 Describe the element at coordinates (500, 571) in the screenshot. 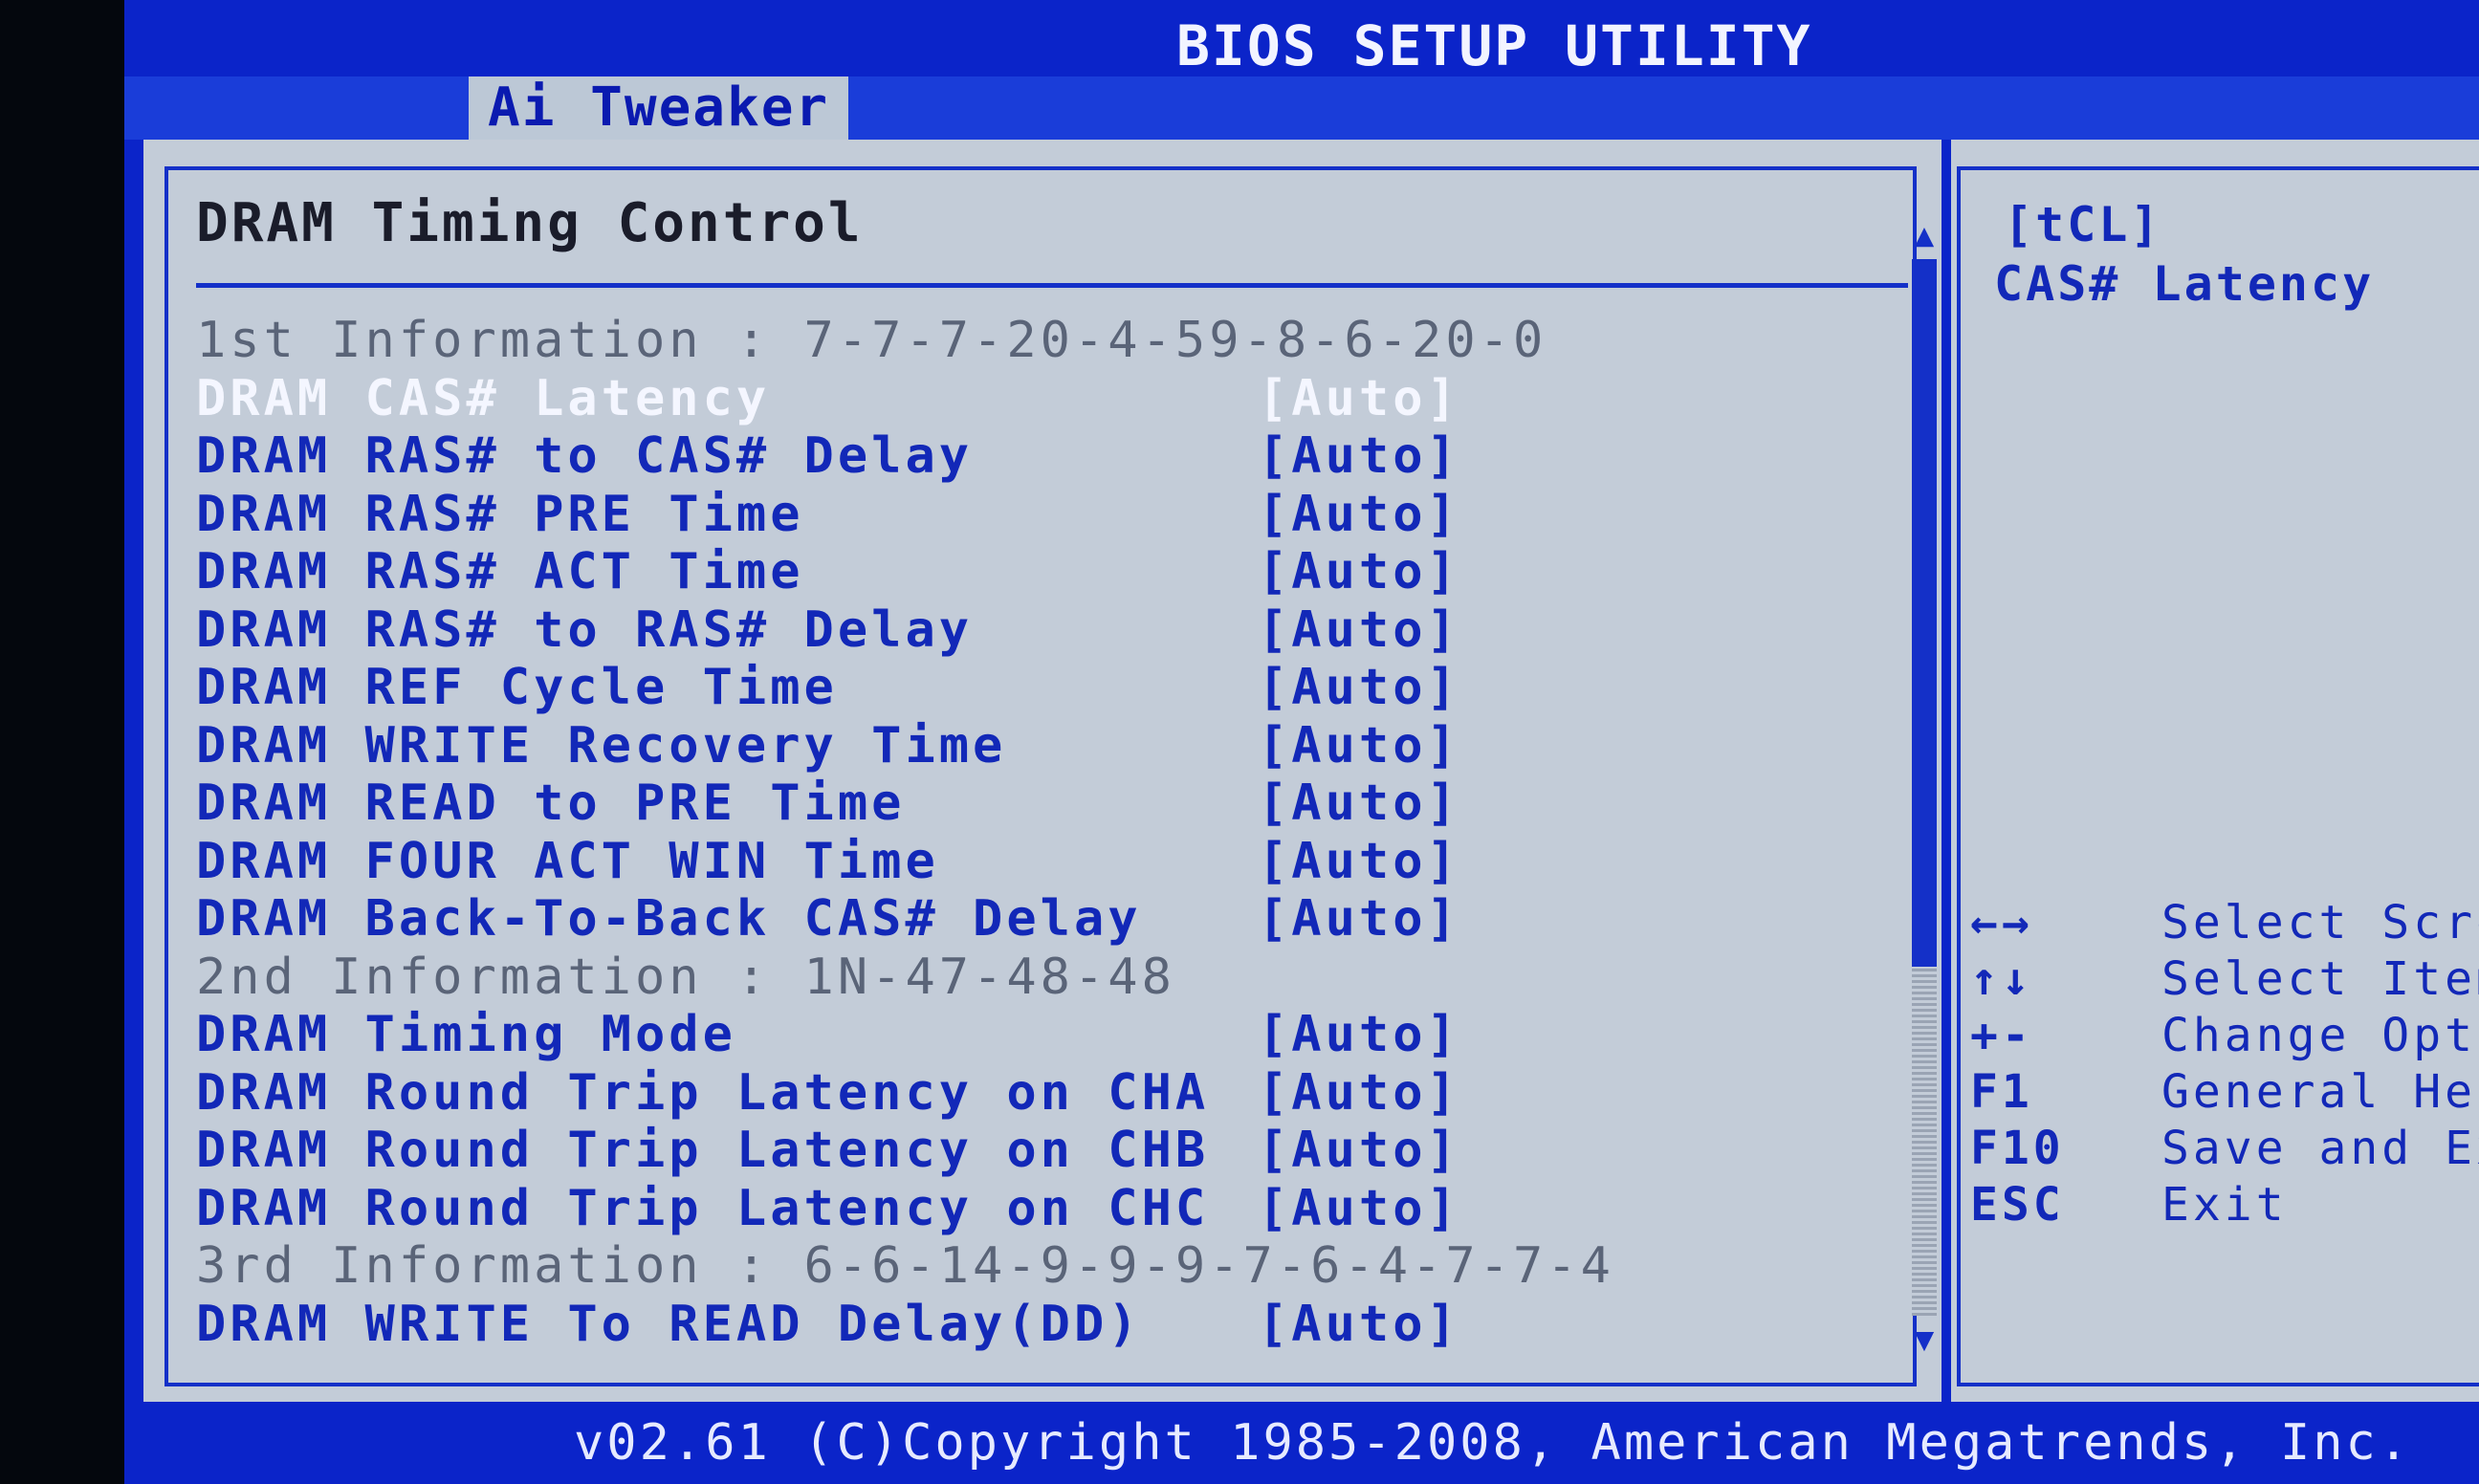

I see `setting-label: DRAM RAS# ACT Time` at that location.